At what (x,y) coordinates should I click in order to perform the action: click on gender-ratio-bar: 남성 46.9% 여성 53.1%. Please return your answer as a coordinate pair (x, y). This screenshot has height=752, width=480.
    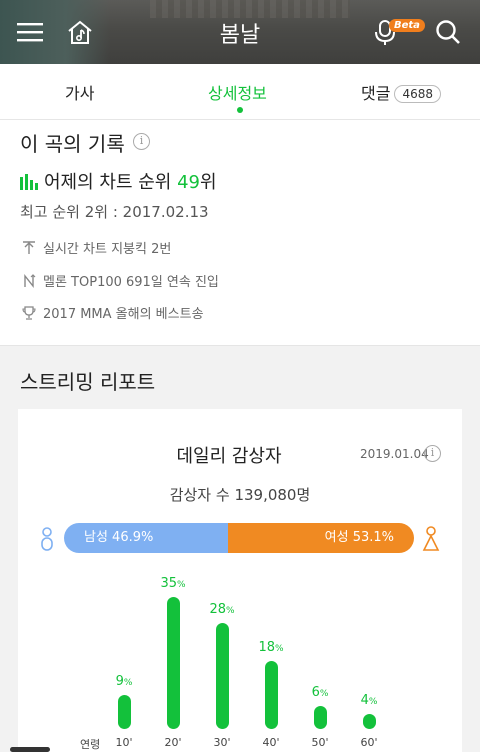
    Looking at the image, I should click on (239, 538).